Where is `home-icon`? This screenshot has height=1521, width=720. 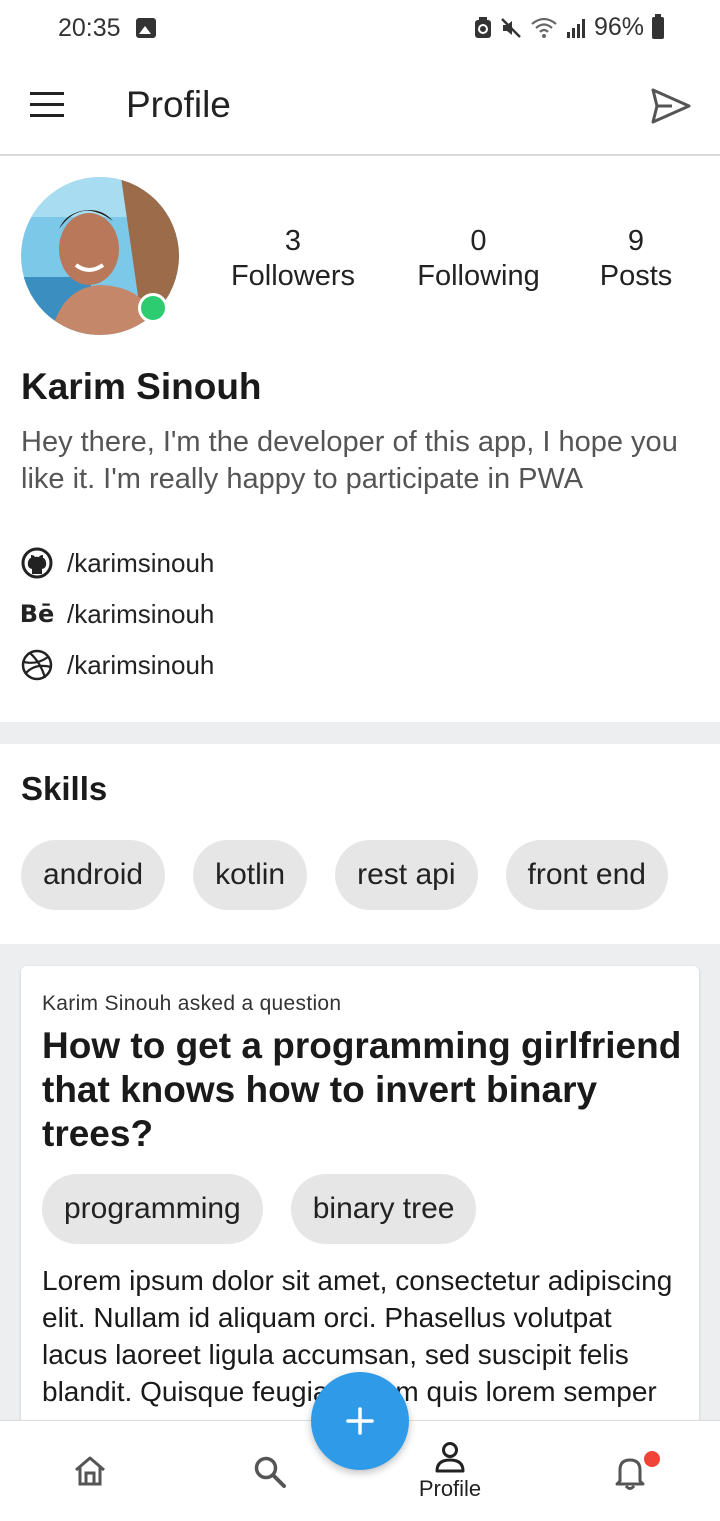 home-icon is located at coordinates (90, 1471).